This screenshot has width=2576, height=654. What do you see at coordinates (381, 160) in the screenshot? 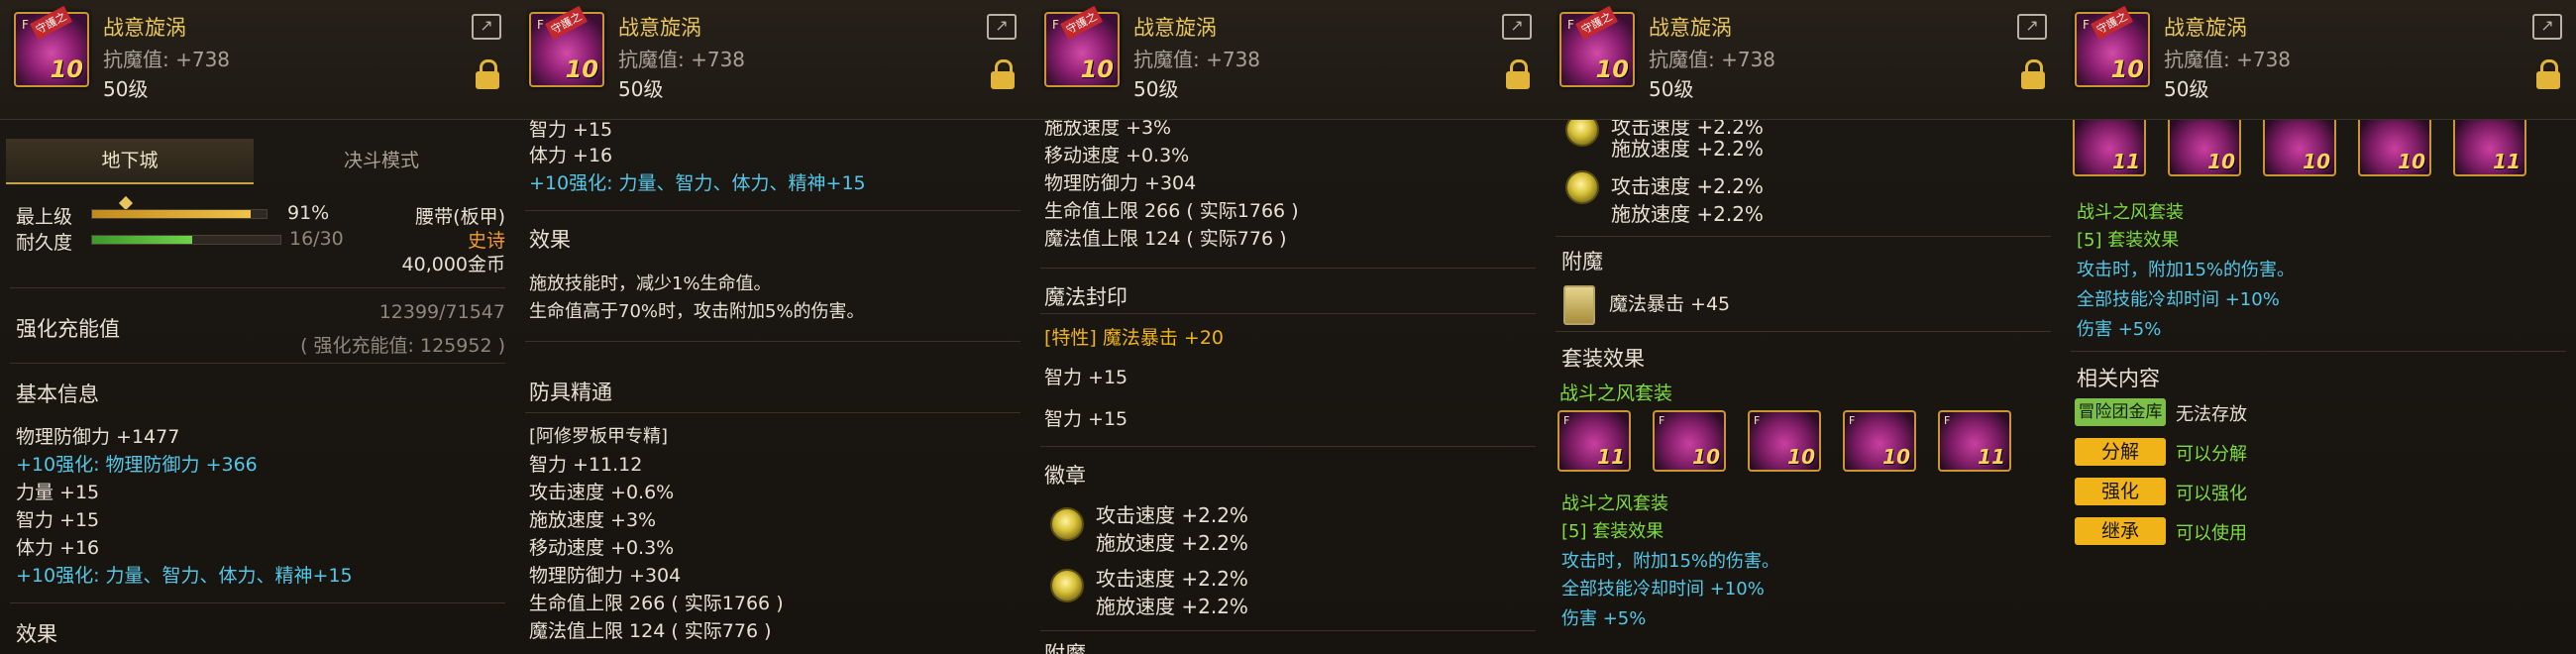
I see `tab-duel: 决斗模式` at bounding box center [381, 160].